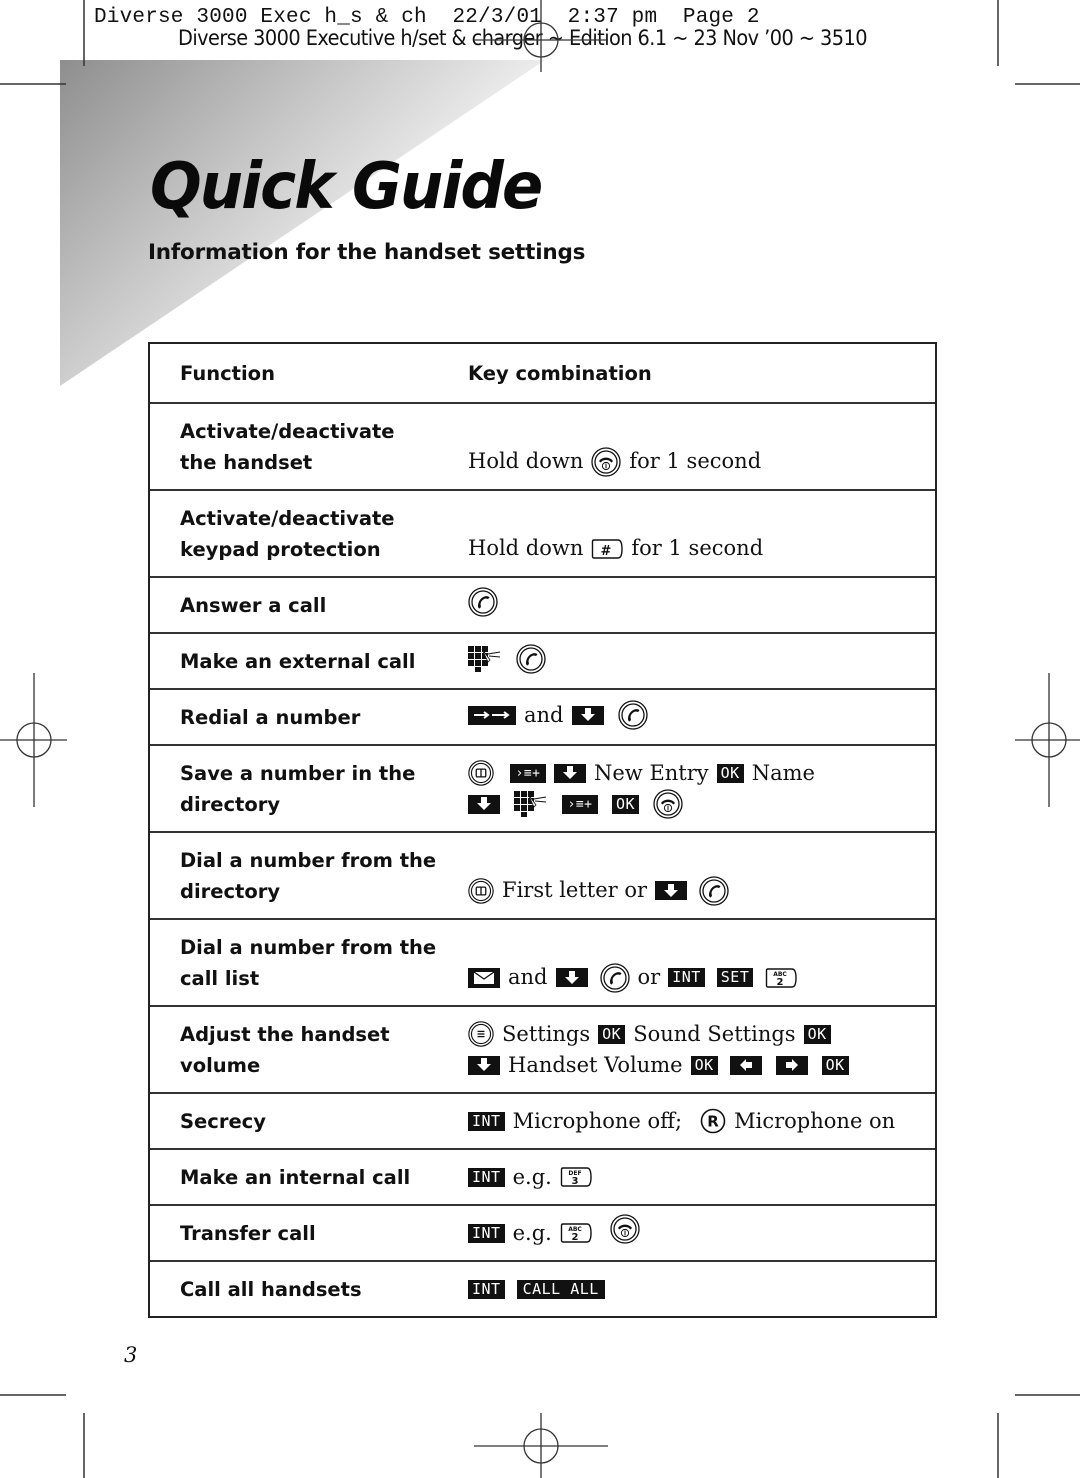 The height and width of the screenshot is (1478, 1080). What do you see at coordinates (367, 252) in the screenshot?
I see `page-subtitle: Information for the handset settings` at bounding box center [367, 252].